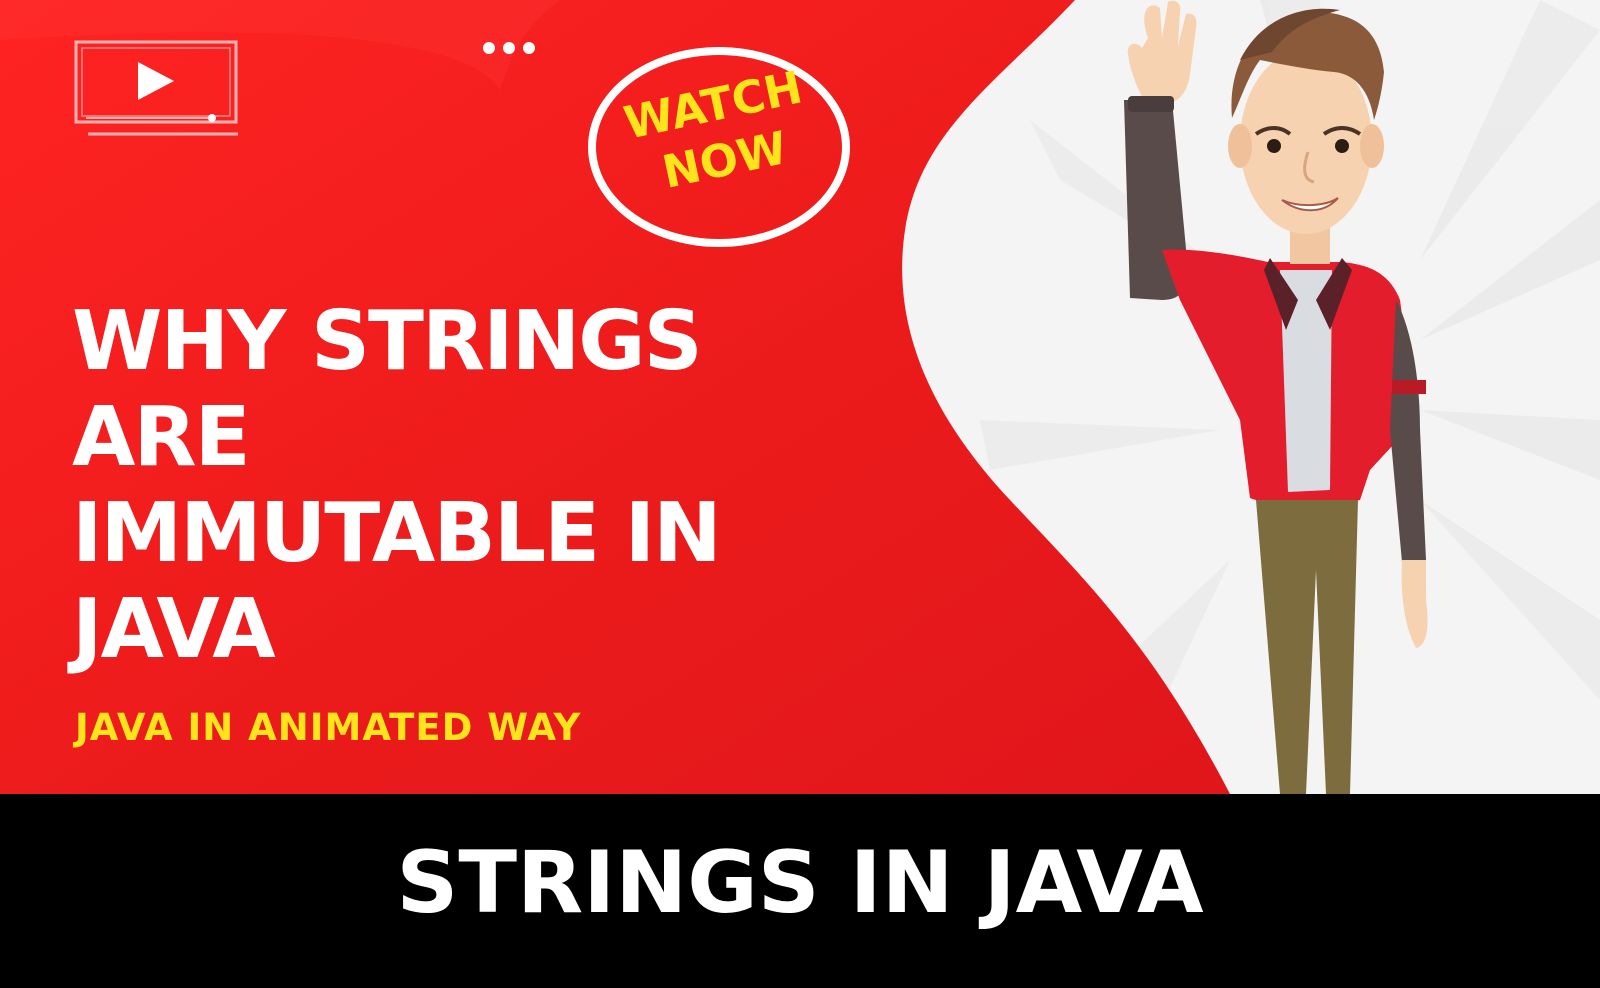 Image resolution: width=1600 pixels, height=988 pixels. Describe the element at coordinates (719, 133) in the screenshot. I see `watch-now-text: WATCH NOW` at that location.